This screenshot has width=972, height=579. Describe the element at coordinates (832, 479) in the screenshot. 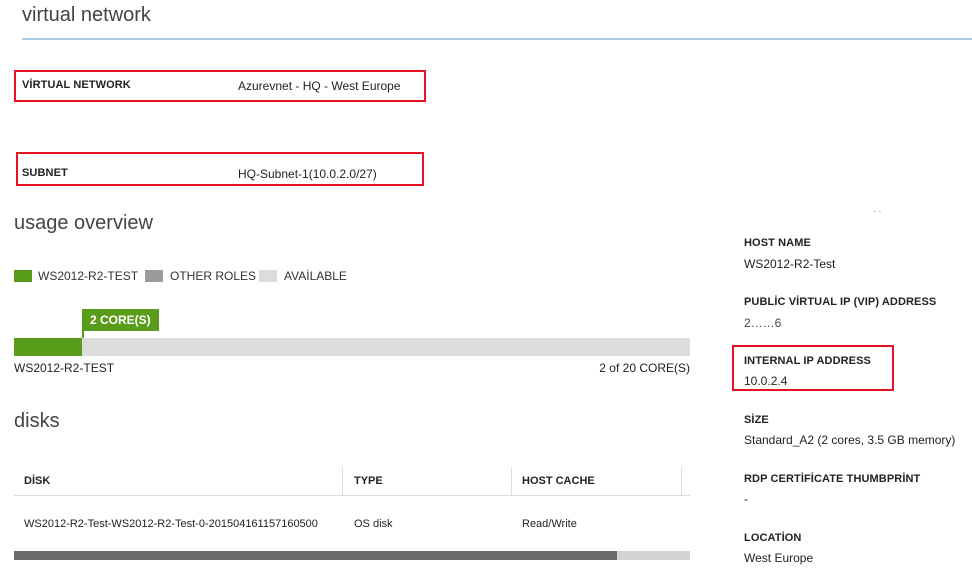

I see `rdp-thumbprint-label: RDP CERTİFİCATE THUMBPRİNT` at that location.